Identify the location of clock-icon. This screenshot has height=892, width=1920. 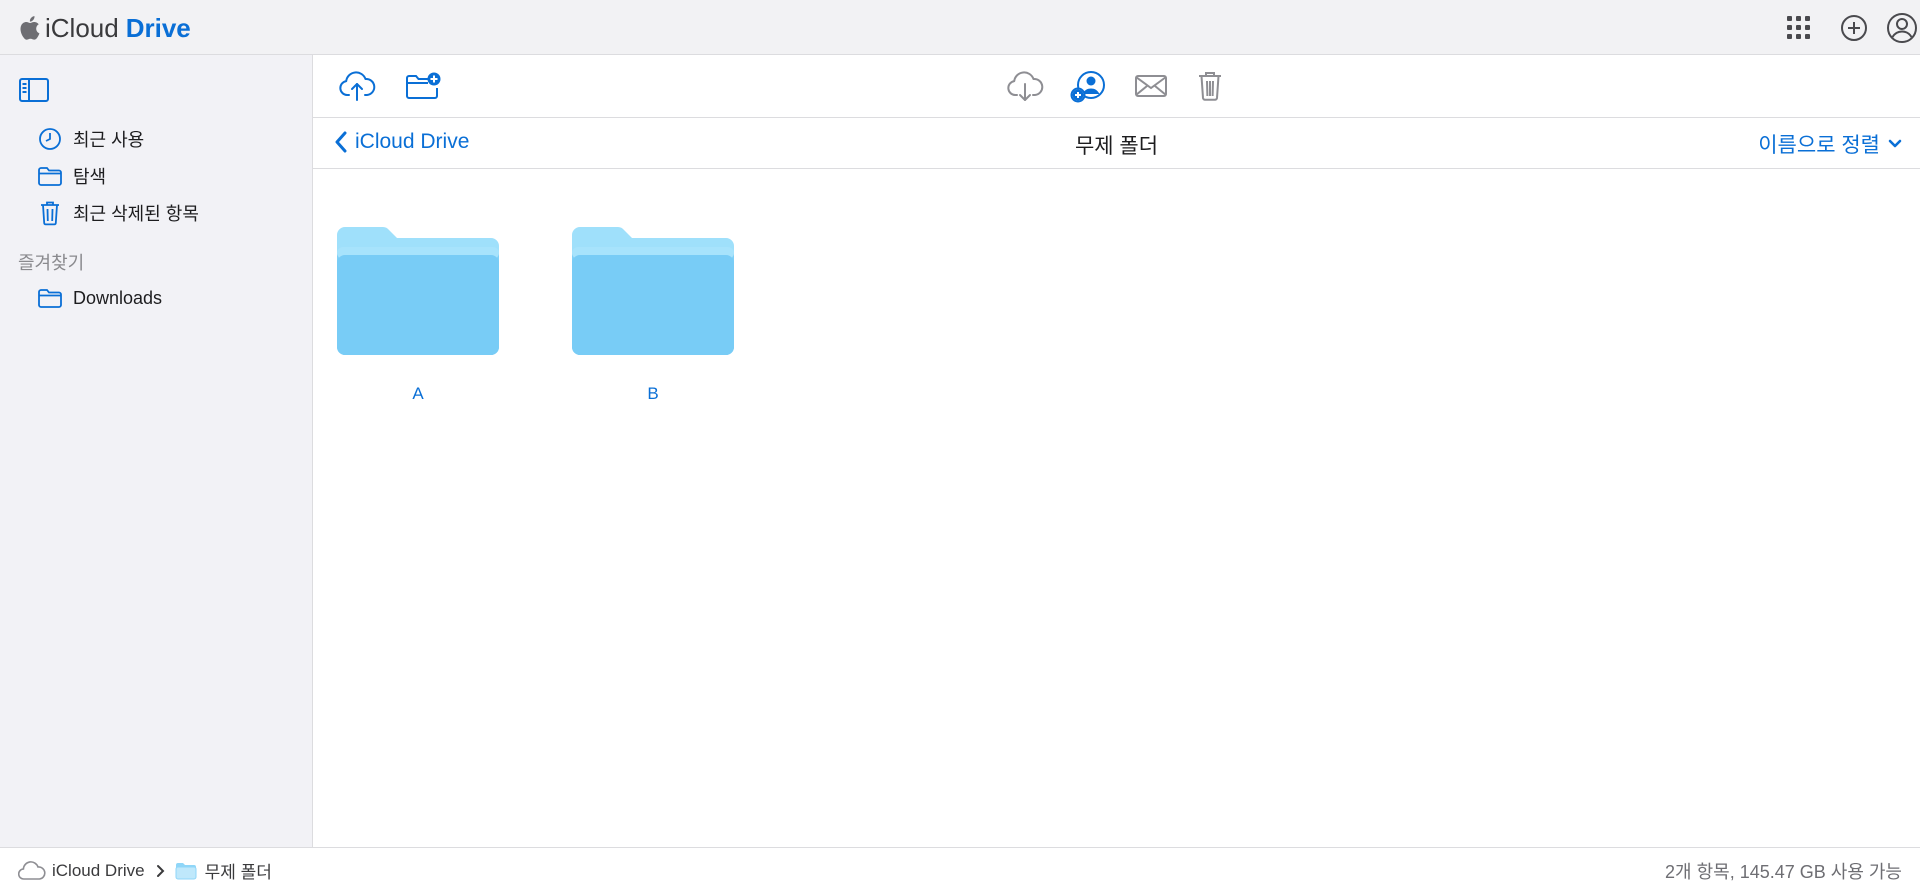
(50, 139).